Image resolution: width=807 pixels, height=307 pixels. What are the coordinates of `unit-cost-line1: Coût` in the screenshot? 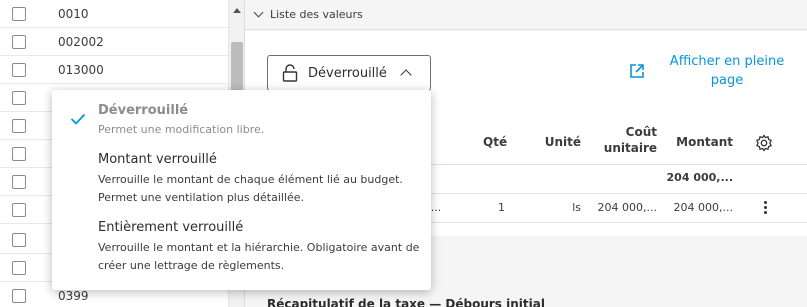 It's located at (641, 132).